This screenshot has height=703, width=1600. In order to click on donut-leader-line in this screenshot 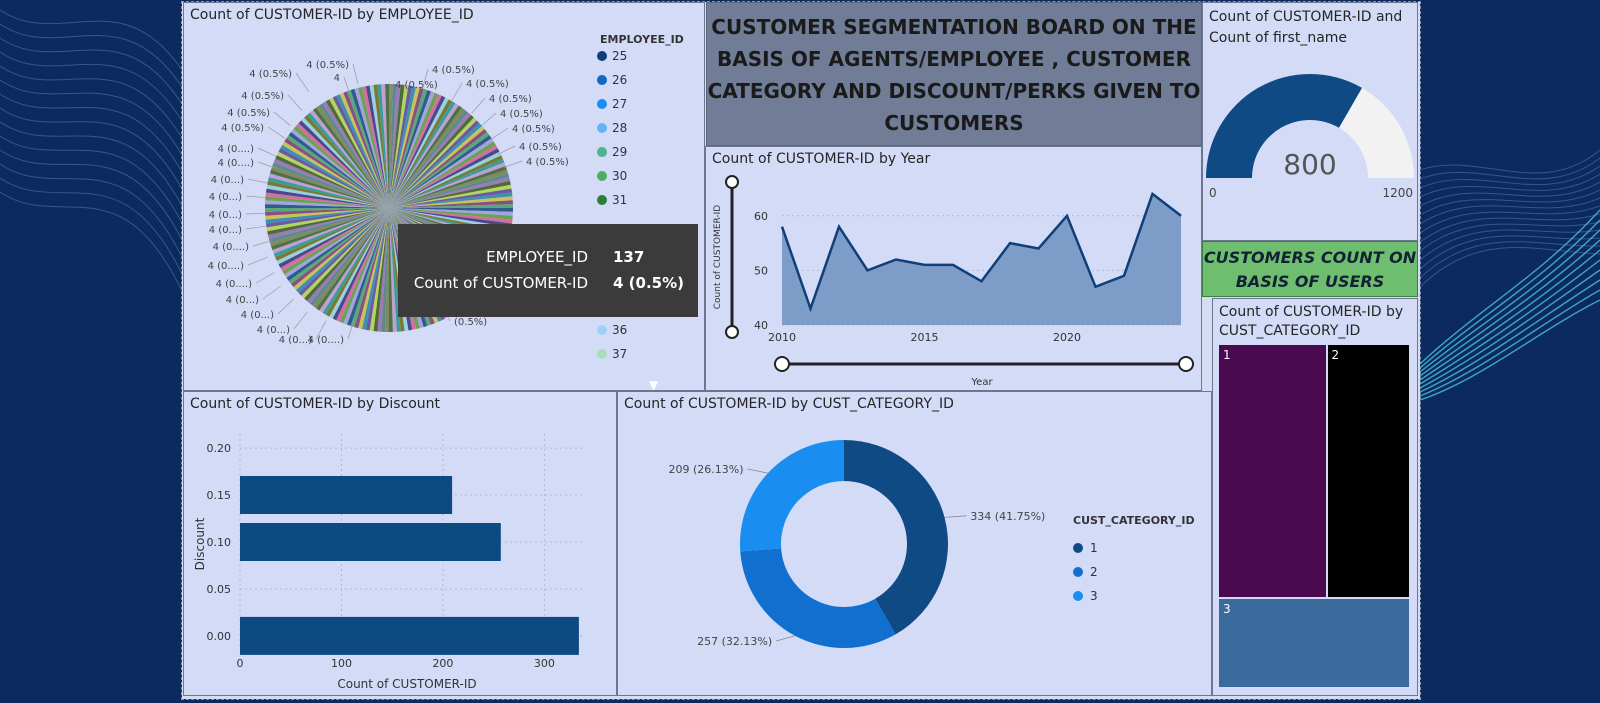, I will do `click(786, 638)`.